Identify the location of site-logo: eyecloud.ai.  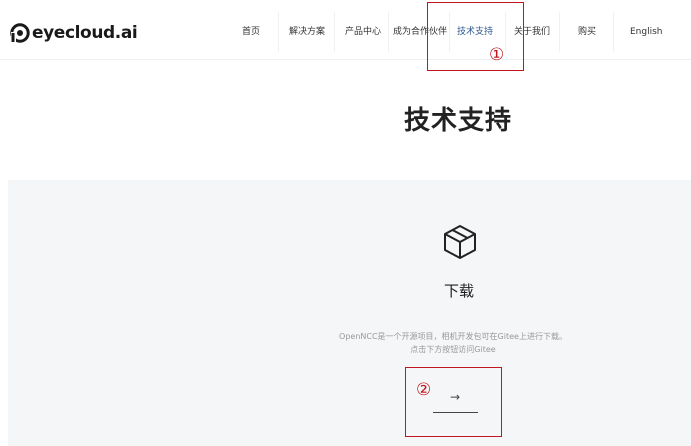
(74, 33).